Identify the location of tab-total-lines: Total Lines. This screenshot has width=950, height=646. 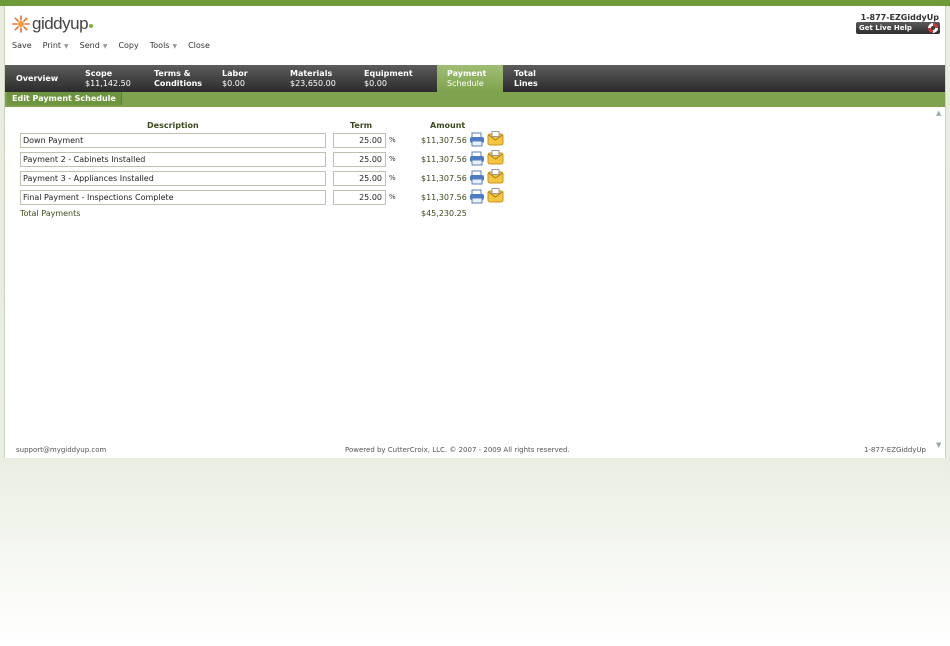
(526, 78).